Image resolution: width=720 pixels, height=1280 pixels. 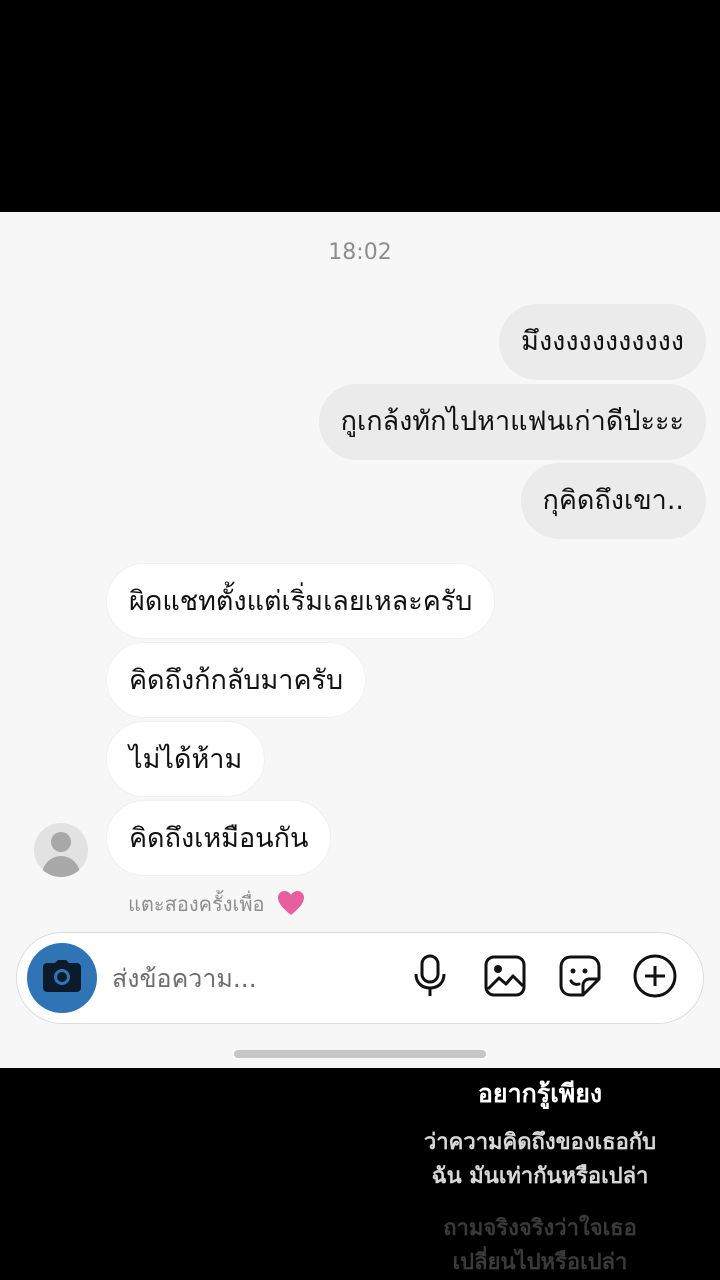 What do you see at coordinates (540, 1228) in the screenshot?
I see `lyric-line: ถามจริงจริงว่าใจเธอ` at bounding box center [540, 1228].